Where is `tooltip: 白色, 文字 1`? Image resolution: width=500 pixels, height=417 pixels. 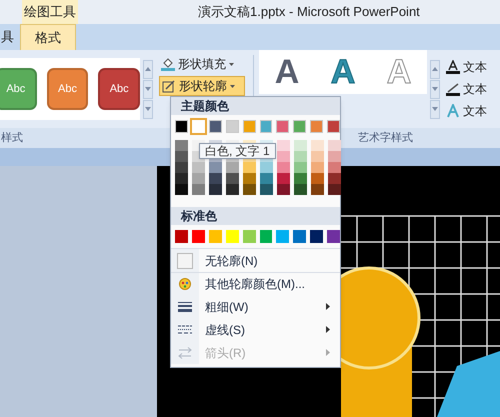
tooltip: 白色, 文字 1 is located at coordinates (237, 151).